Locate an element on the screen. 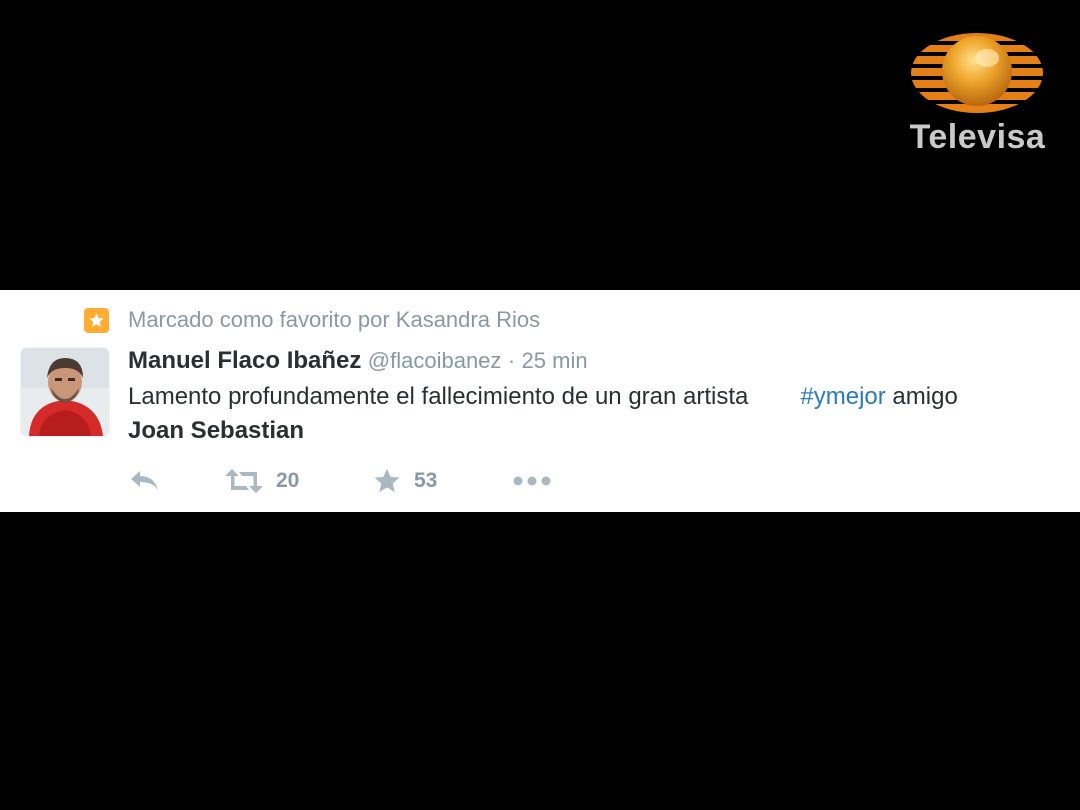 This screenshot has width=1080, height=810. tweet-context: Marcado como favorito por Kasandra Rios is located at coordinates (312, 320).